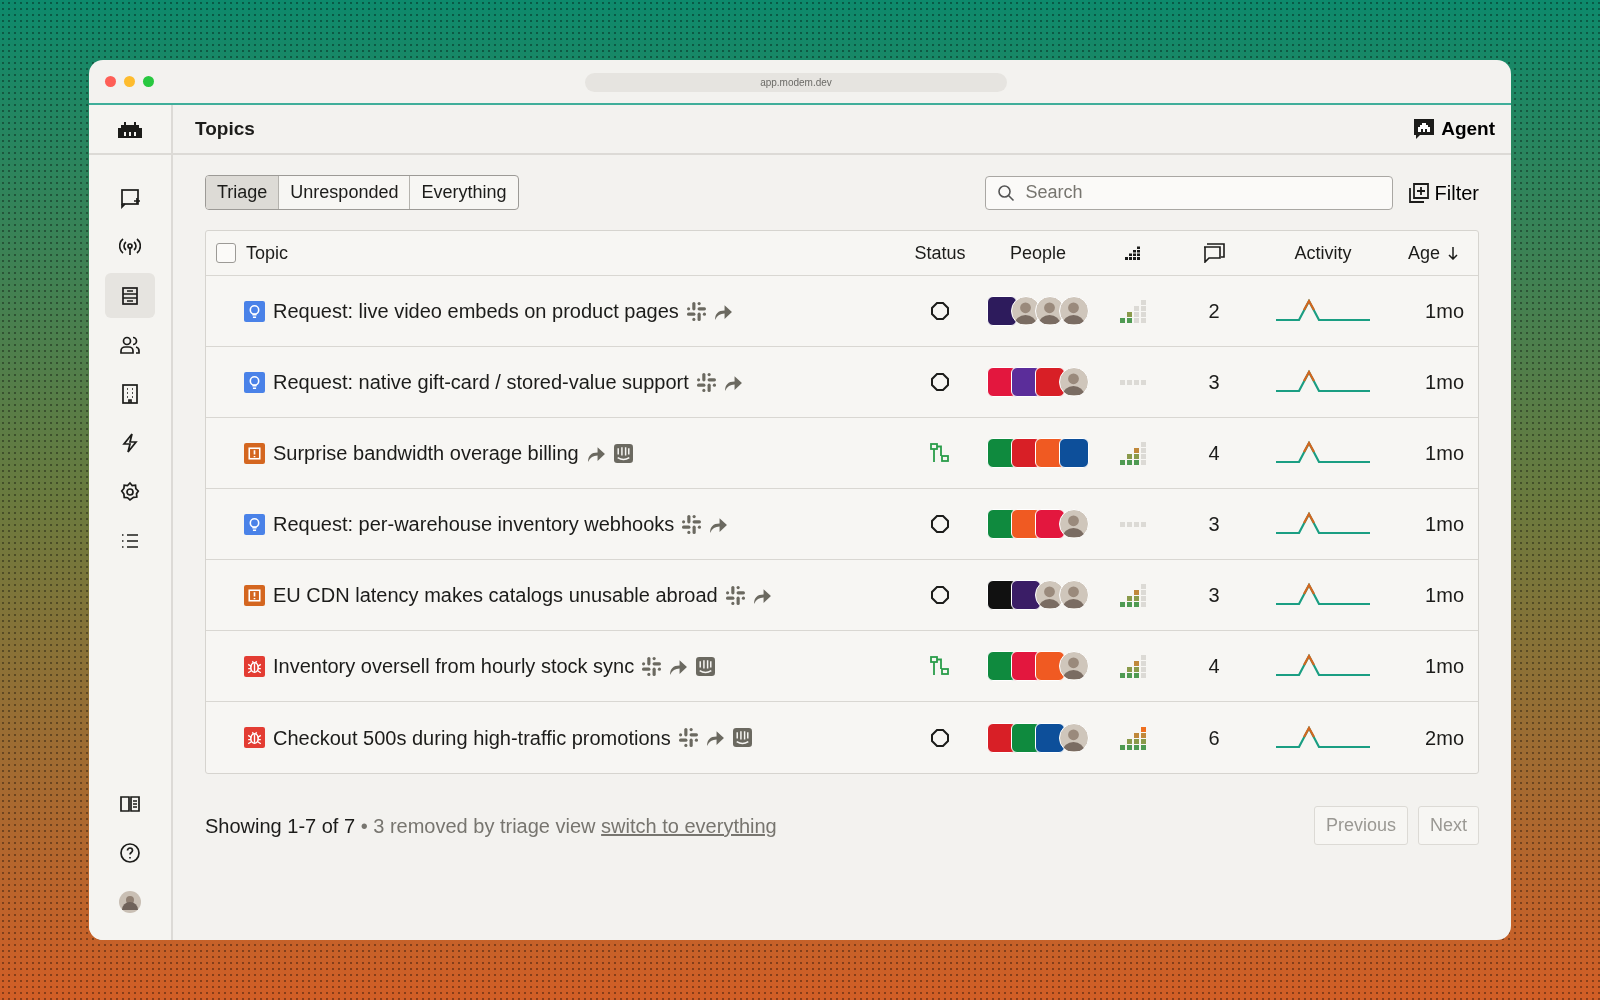  I want to click on inbox-icon, so click(130, 295).